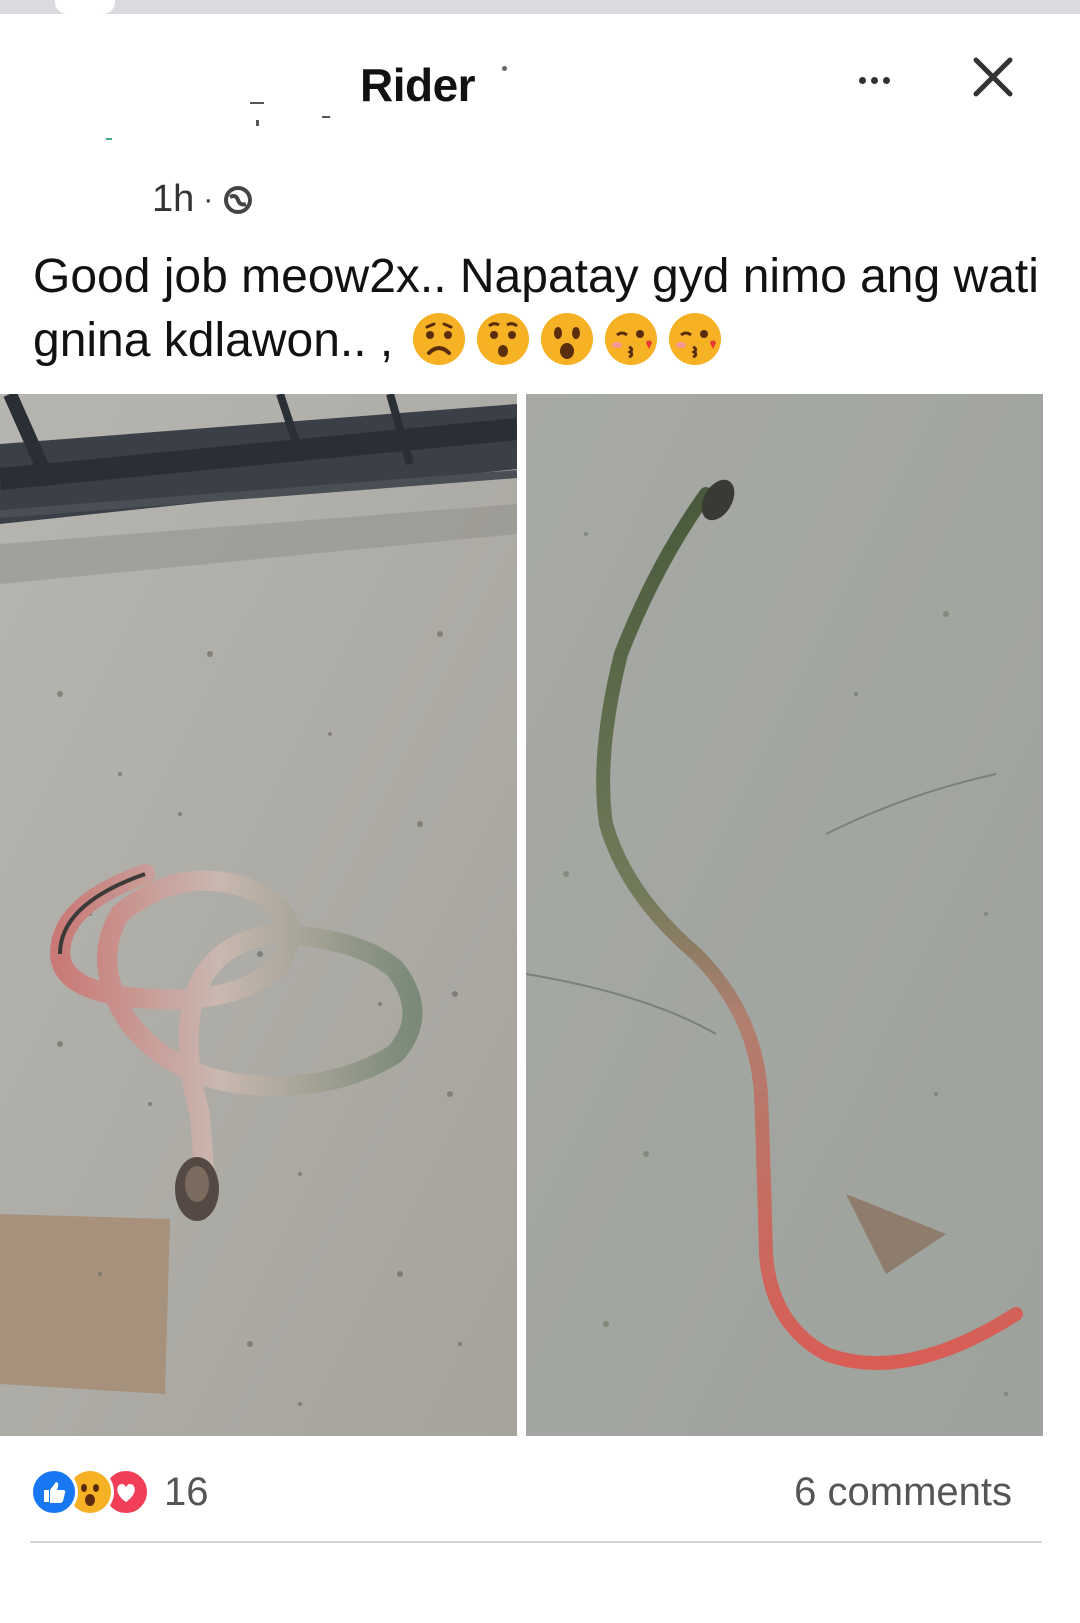 This screenshot has height=1623, width=1080. What do you see at coordinates (540, 89) in the screenshot?
I see `post-header: Rider` at bounding box center [540, 89].